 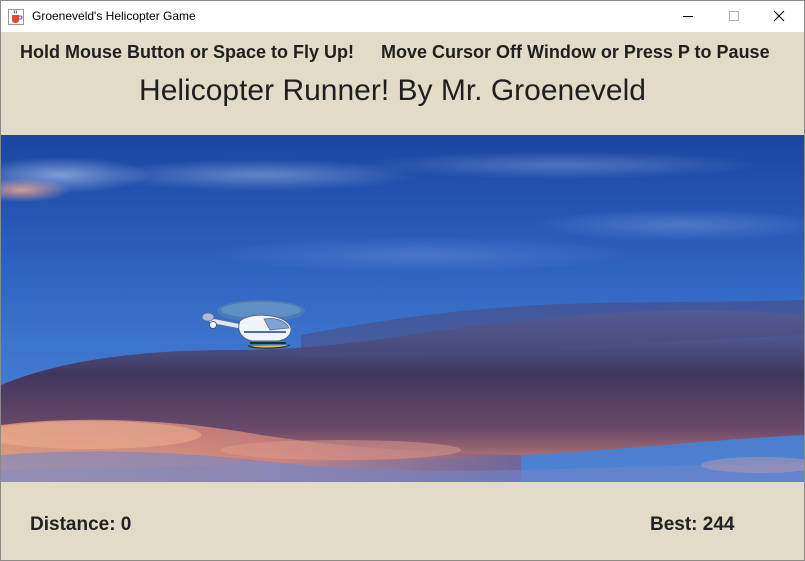 What do you see at coordinates (402, 16) in the screenshot?
I see `title-bar: Groeneveld's Helicopter Game` at bounding box center [402, 16].